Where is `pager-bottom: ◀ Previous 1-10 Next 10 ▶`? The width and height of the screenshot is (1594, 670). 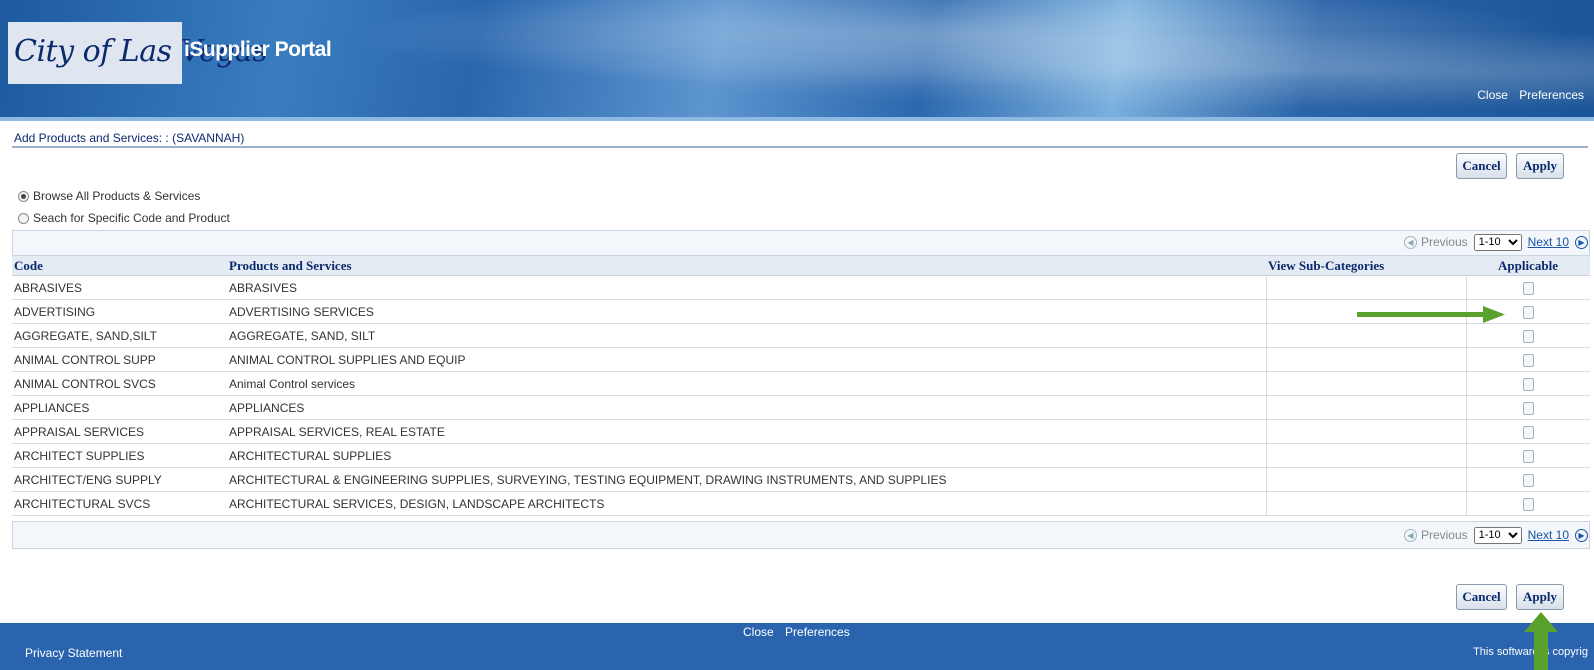
pager-bottom: ◀ Previous 1-10 Next 10 ▶ is located at coordinates (1495, 535).